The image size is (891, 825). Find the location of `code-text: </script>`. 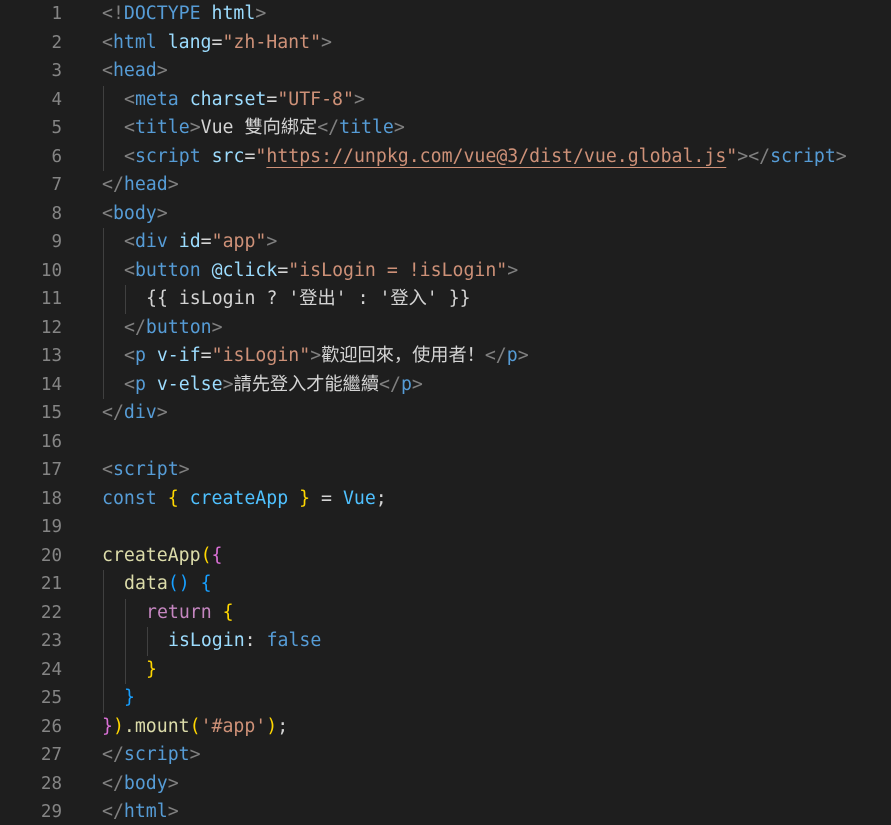

code-text: </script> is located at coordinates (151, 755).